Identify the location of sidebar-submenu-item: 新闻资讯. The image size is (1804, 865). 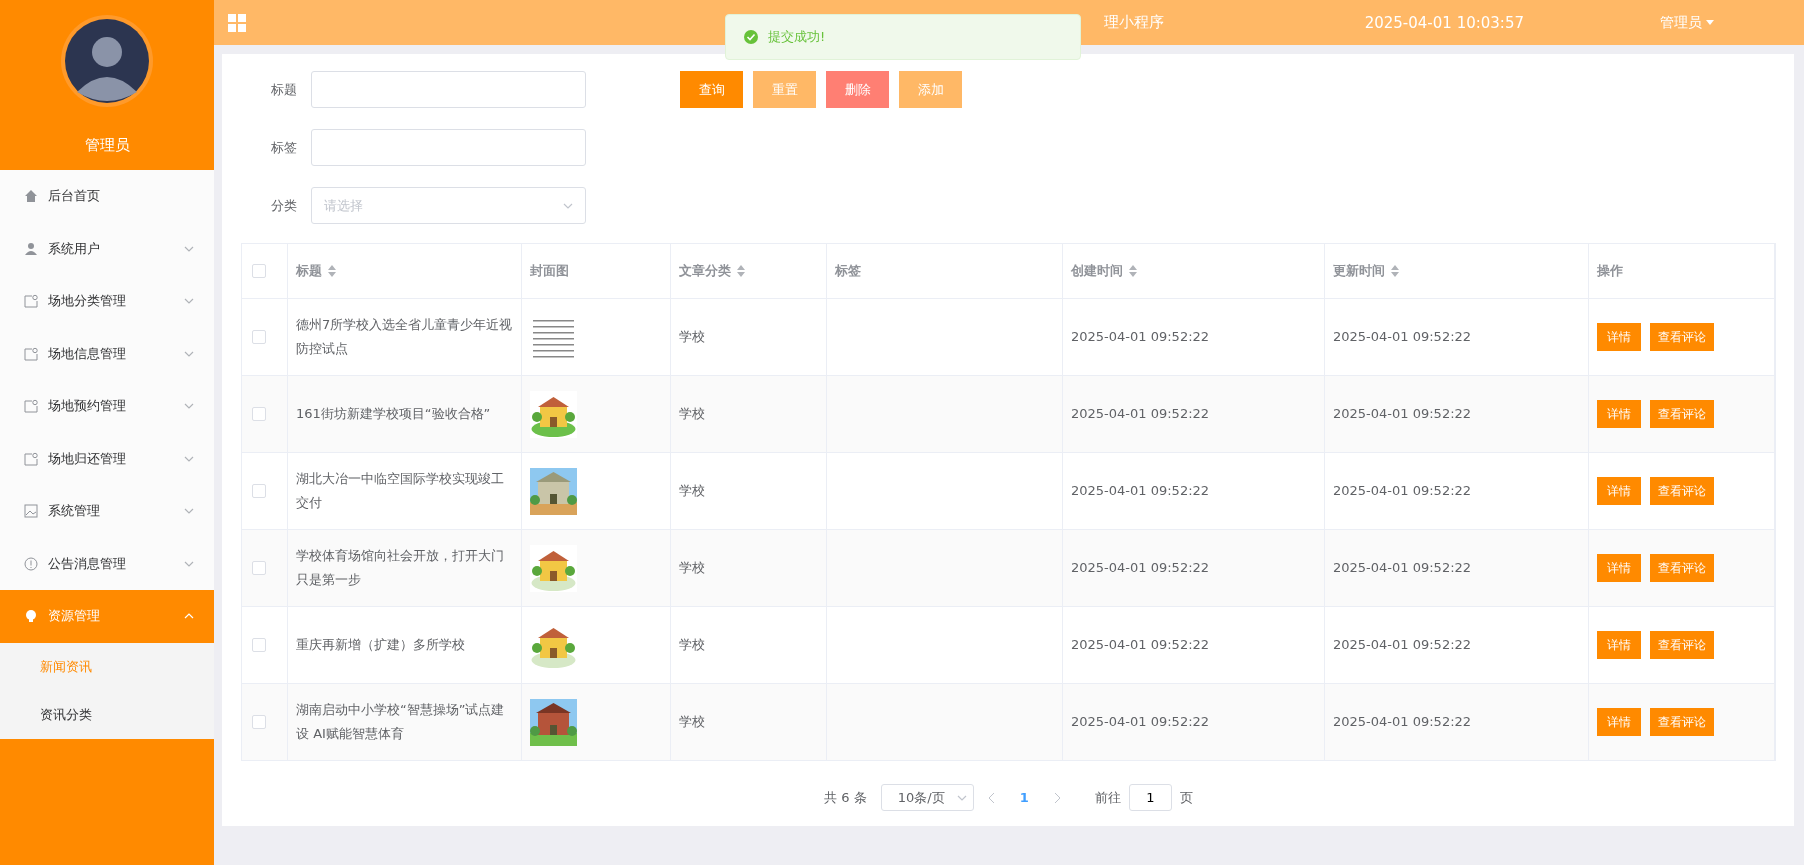
(107, 666).